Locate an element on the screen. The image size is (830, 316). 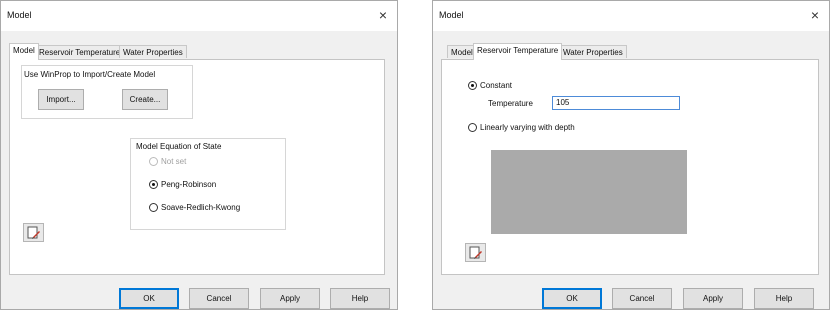
radio-peng-robinson-label: Peng-Robinson is located at coordinates (188, 184).